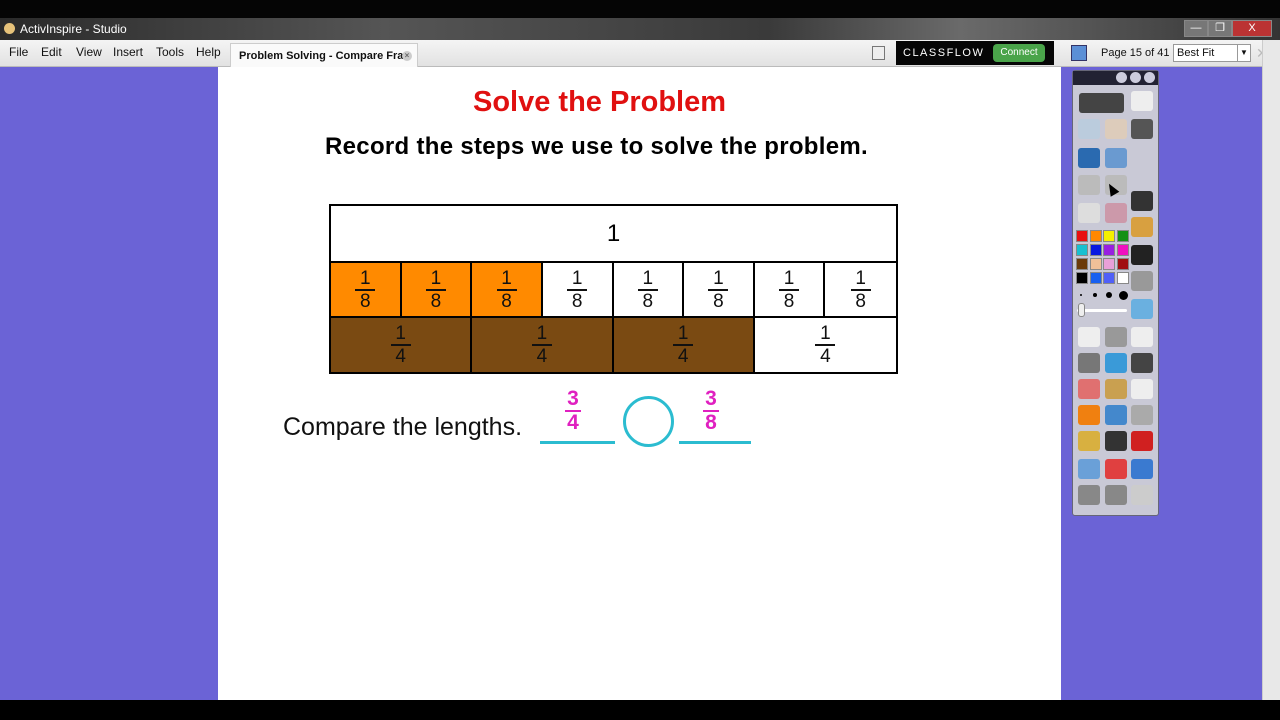  Describe the element at coordinates (1116, 129) in the screenshot. I see `resource-browser-icon` at that location.